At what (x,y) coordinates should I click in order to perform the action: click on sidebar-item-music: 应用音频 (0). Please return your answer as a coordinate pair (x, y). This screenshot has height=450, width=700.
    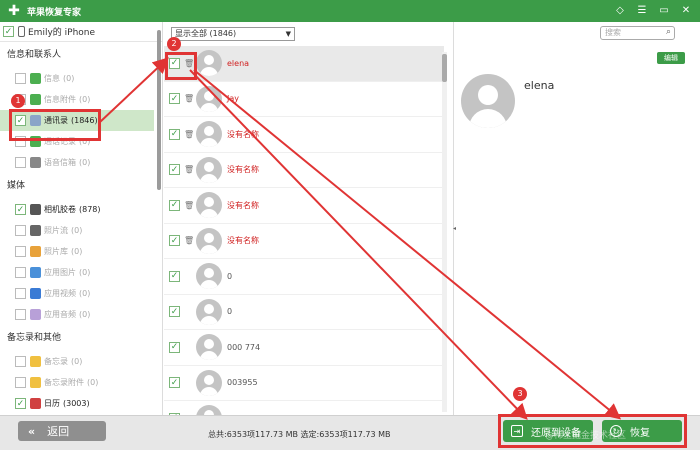
    Looking at the image, I should click on (81, 314).